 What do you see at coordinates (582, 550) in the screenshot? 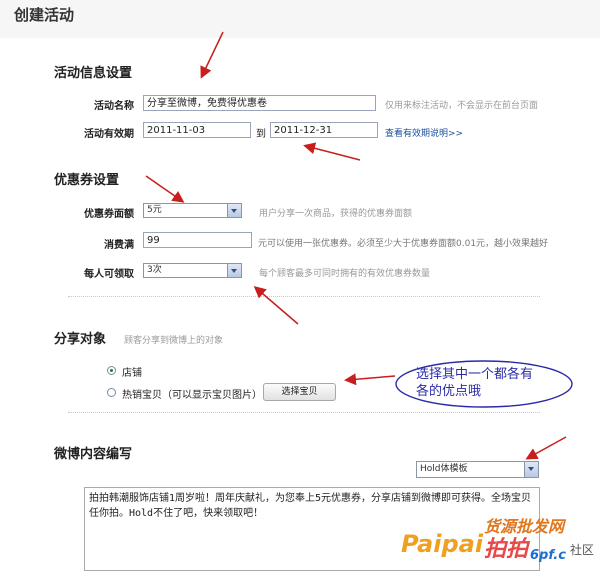
I see `watermark-suffix: 社区` at bounding box center [582, 550].